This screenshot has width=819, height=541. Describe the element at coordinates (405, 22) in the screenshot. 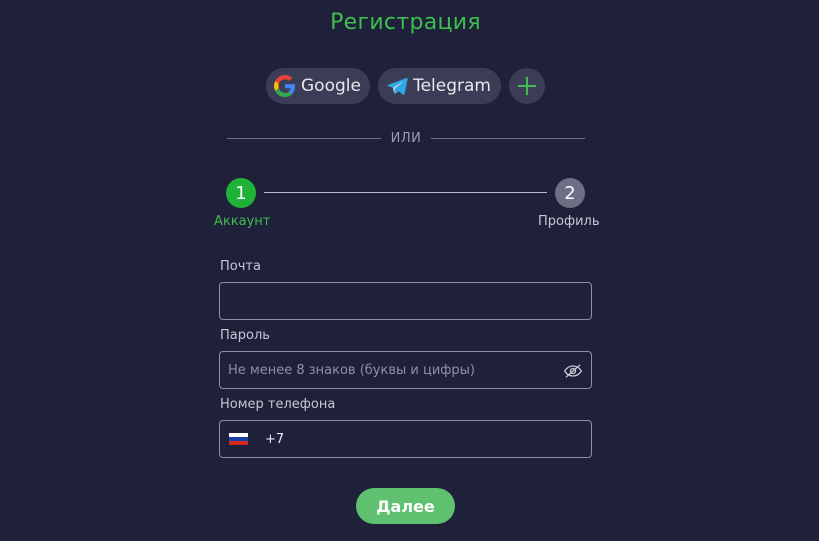

I see `page-title: Регистрация` at that location.